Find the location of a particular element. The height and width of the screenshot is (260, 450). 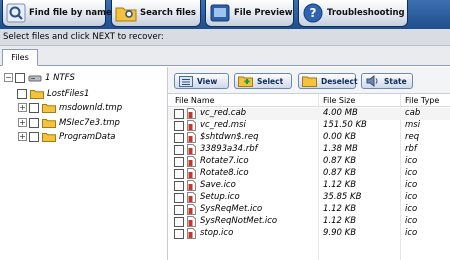

table-row: Rotate7.ico 0.87 KB ico is located at coordinates (309, 162).